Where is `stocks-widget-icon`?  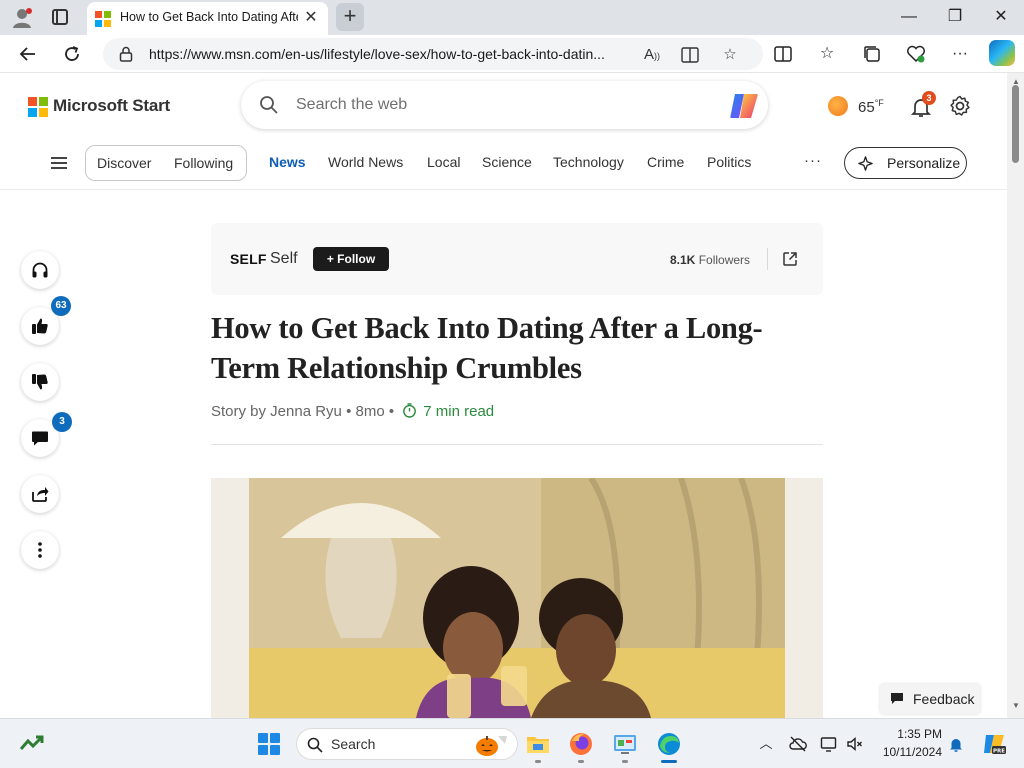
stocks-widget-icon is located at coordinates (32, 743).